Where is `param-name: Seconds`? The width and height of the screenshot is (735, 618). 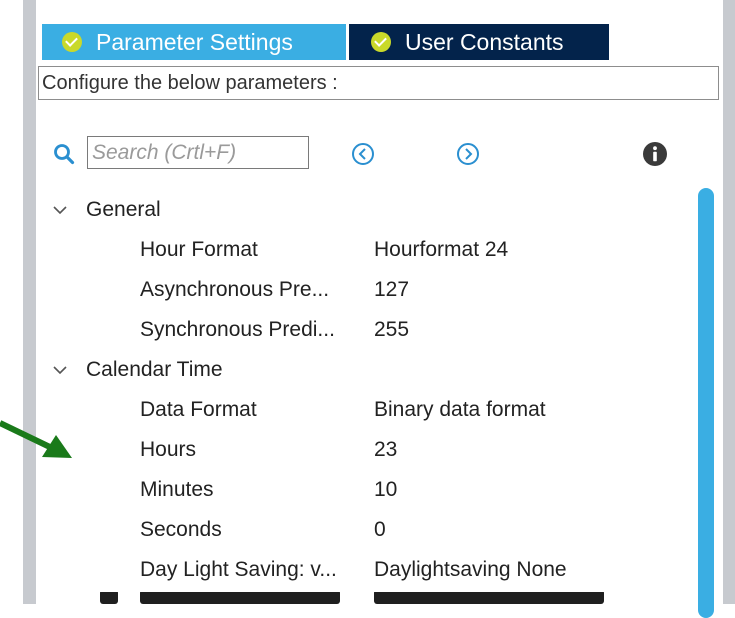
param-name: Seconds is located at coordinates (181, 529).